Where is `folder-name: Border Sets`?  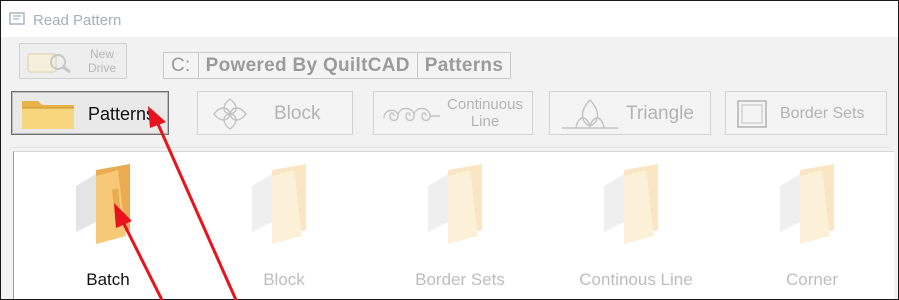
folder-name: Border Sets is located at coordinates (460, 279).